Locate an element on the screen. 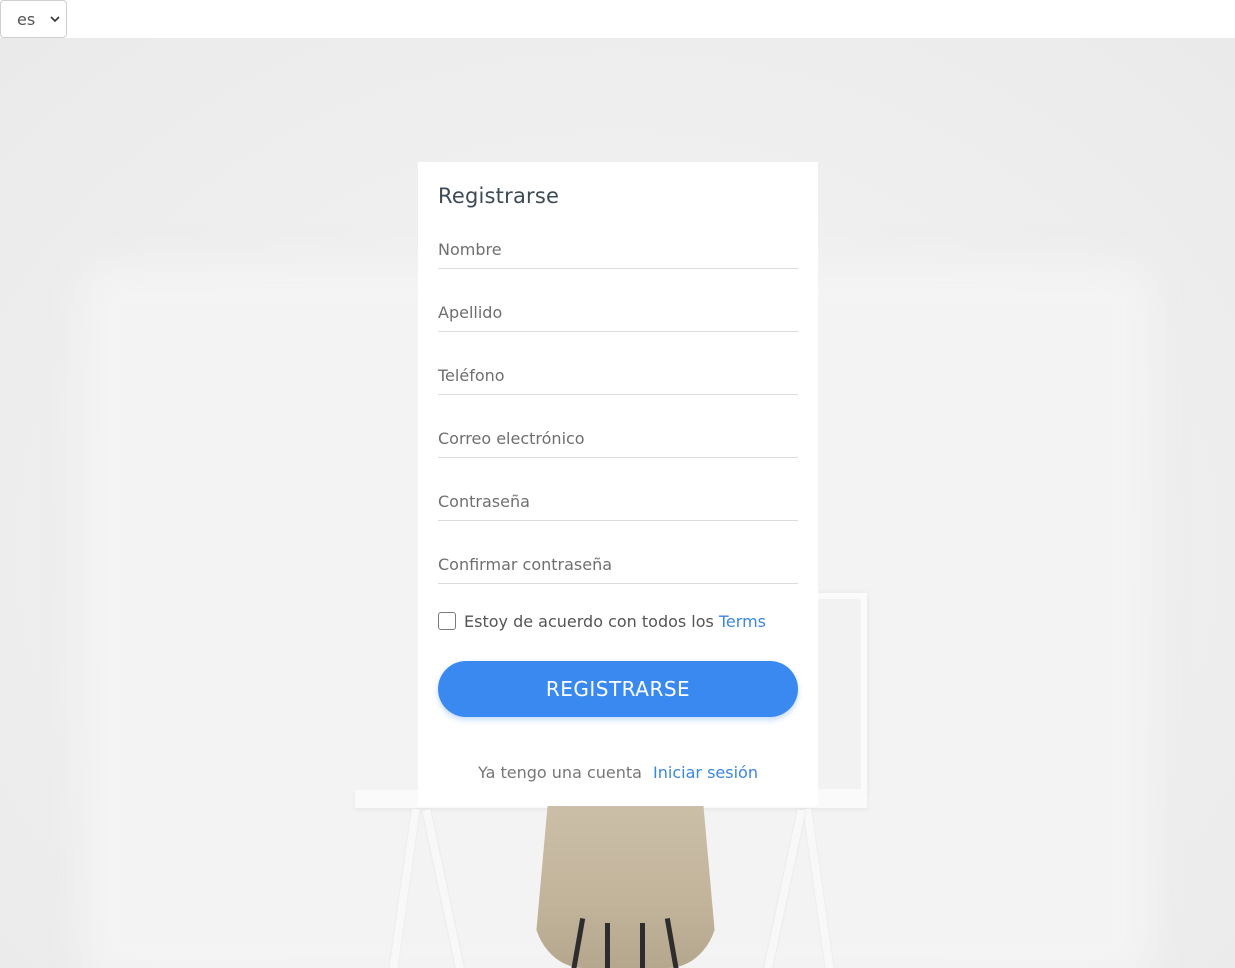  login-row: Ya tengo una cuenta Iniciar sesión is located at coordinates (618, 772).